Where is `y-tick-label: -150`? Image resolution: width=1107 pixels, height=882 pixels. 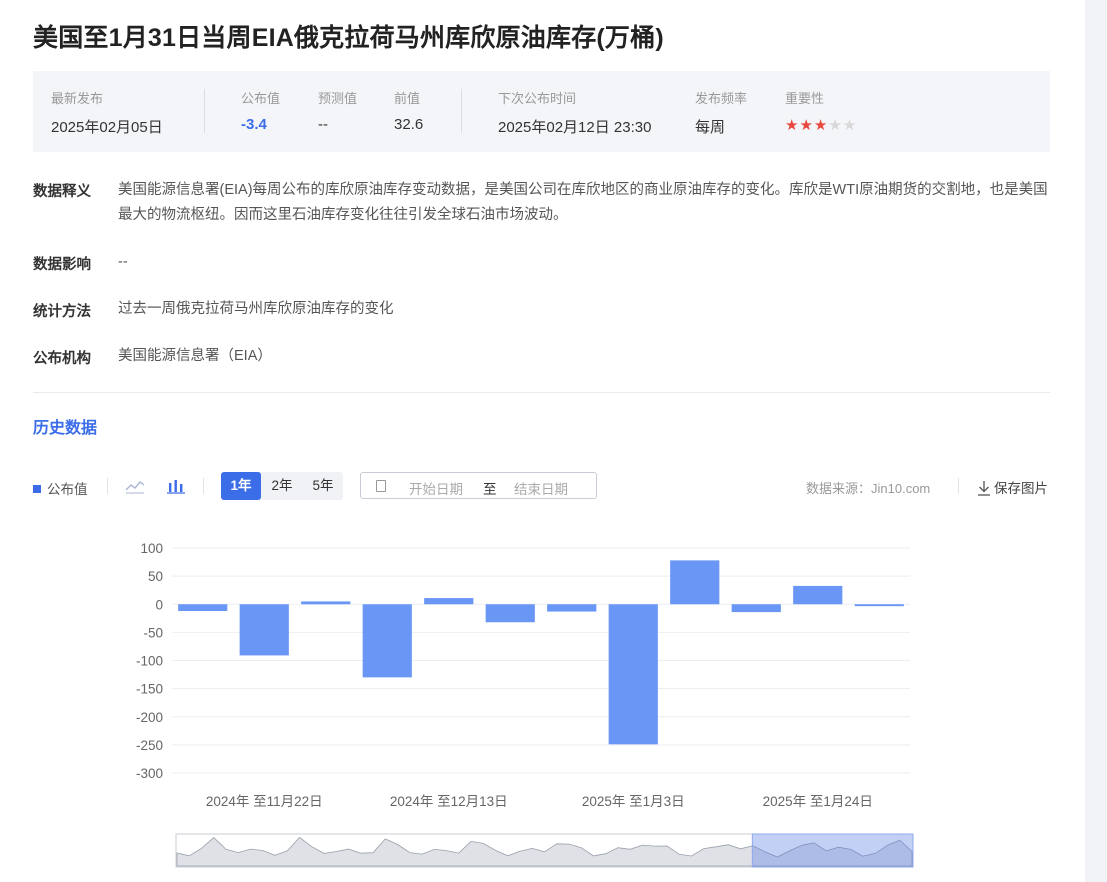
y-tick-label: -150 is located at coordinates (149, 689).